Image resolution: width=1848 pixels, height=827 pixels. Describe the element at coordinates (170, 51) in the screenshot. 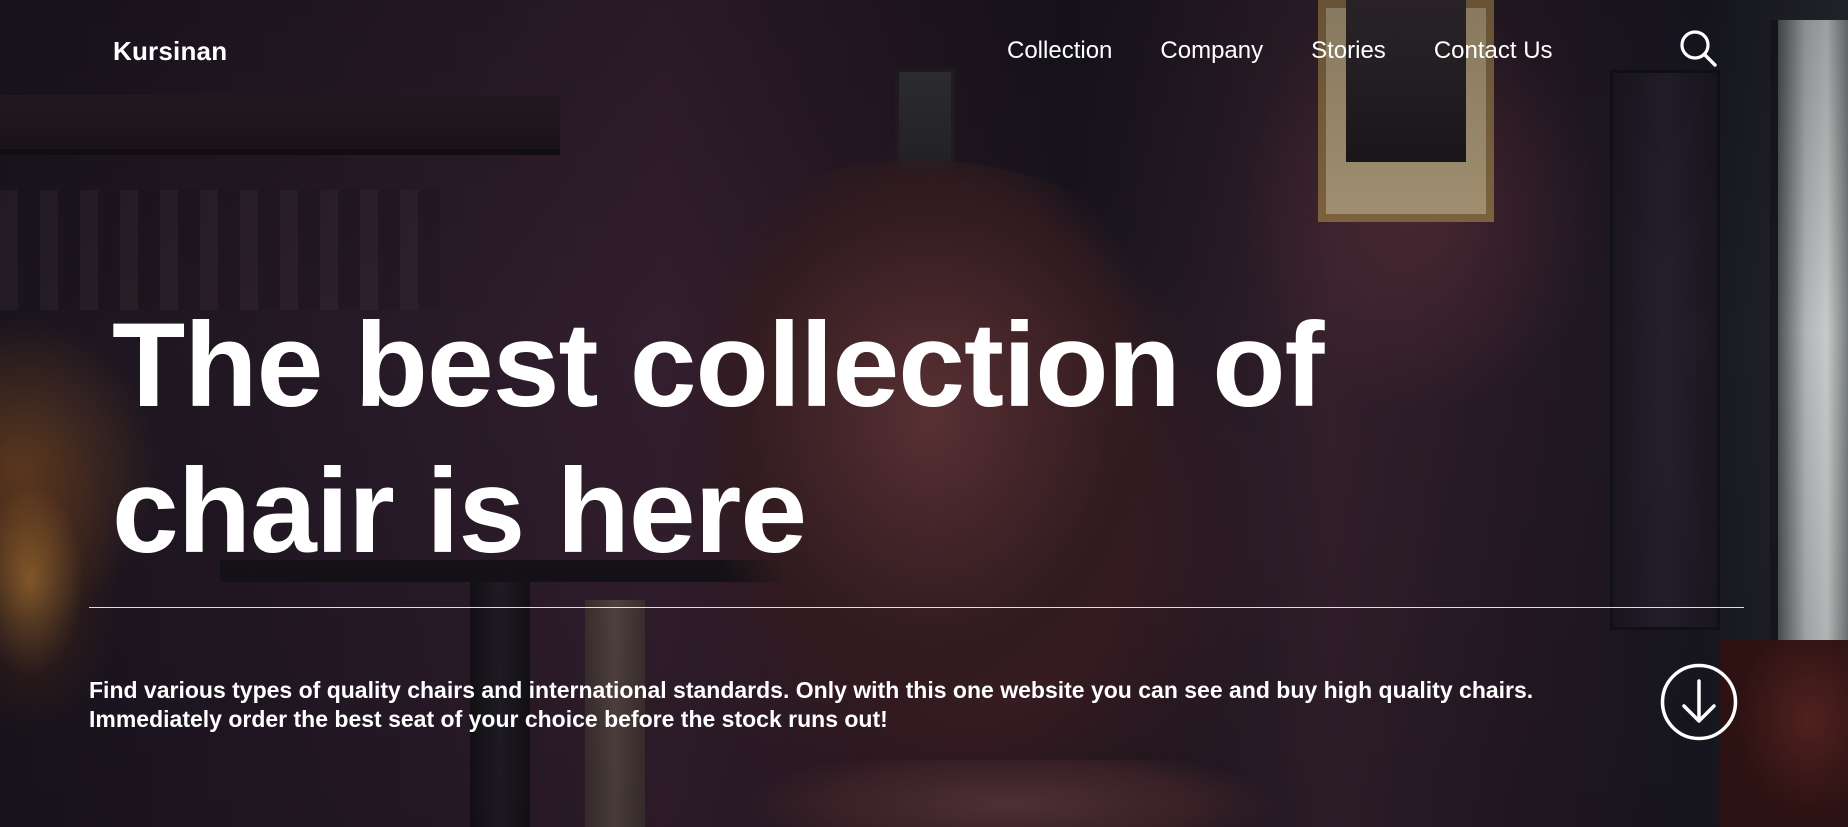

I see `brand-logo: Kursinan` at that location.